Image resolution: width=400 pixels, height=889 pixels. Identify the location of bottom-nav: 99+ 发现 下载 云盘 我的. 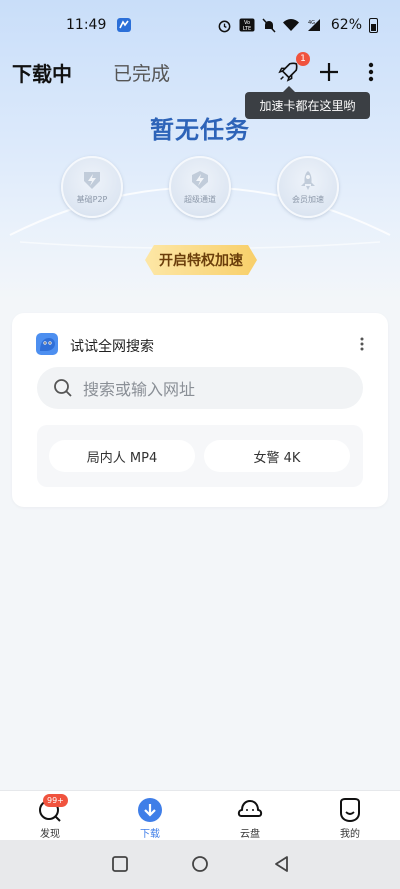
(200, 815).